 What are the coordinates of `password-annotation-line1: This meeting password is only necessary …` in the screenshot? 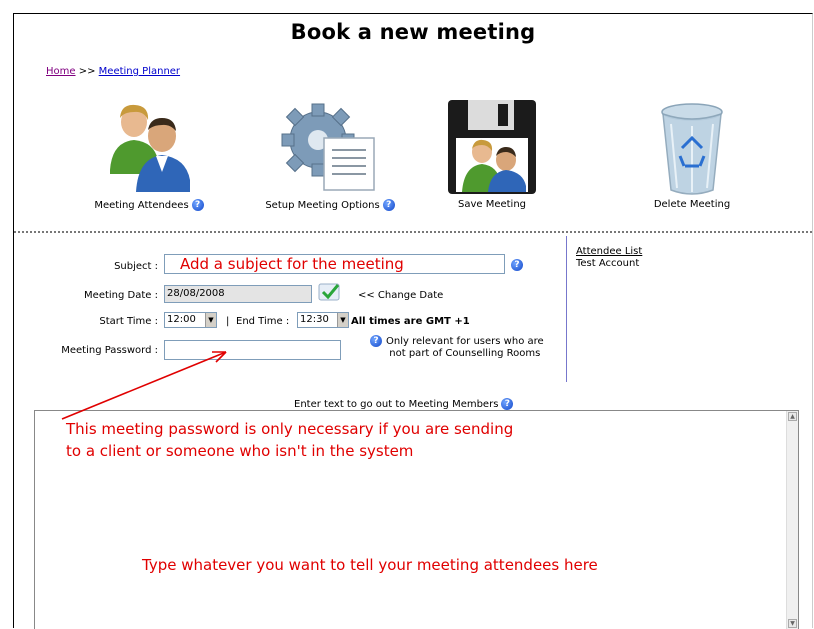 It's located at (290, 429).